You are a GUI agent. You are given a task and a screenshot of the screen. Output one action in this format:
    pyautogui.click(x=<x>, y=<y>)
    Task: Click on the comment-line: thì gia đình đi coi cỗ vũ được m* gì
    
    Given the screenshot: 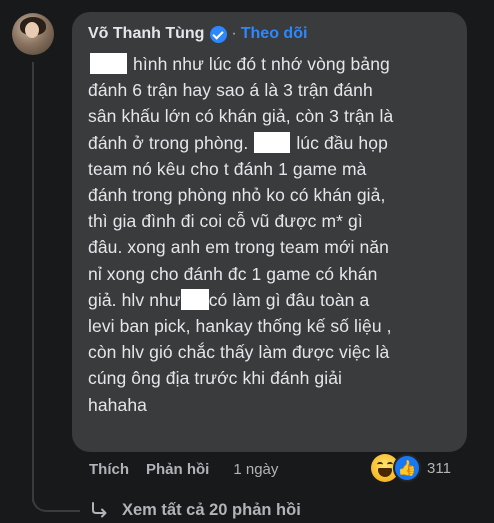 What is the action you would take?
    pyautogui.click(x=225, y=221)
    